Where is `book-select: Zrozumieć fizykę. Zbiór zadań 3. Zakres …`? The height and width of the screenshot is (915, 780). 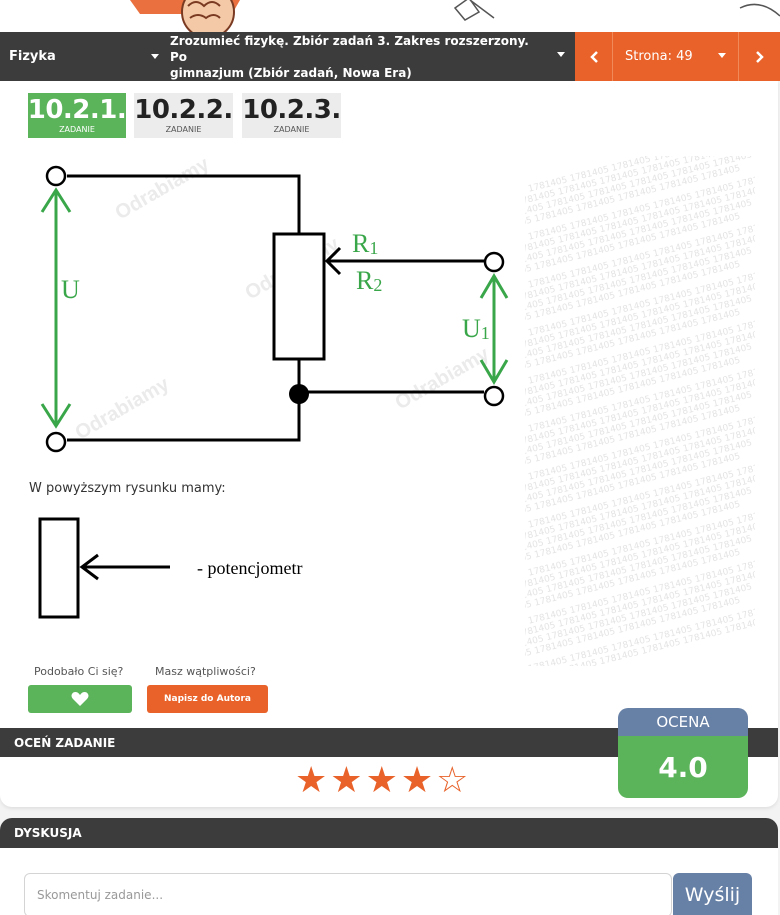
book-select: Zrozumieć fizykę. Zbiór zadań 3. Zakres … is located at coordinates (370, 56).